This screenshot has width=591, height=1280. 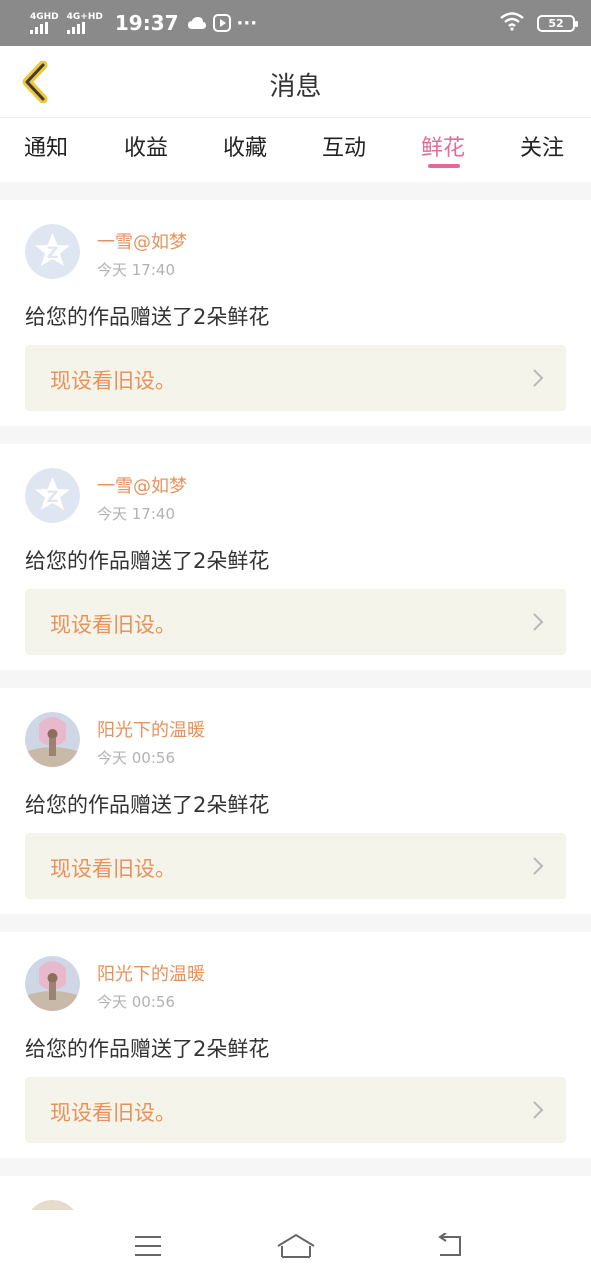 I want to click on status-bar: 4GHD 4G+HD 19:37 ··· 52, so click(x=295, y=23).